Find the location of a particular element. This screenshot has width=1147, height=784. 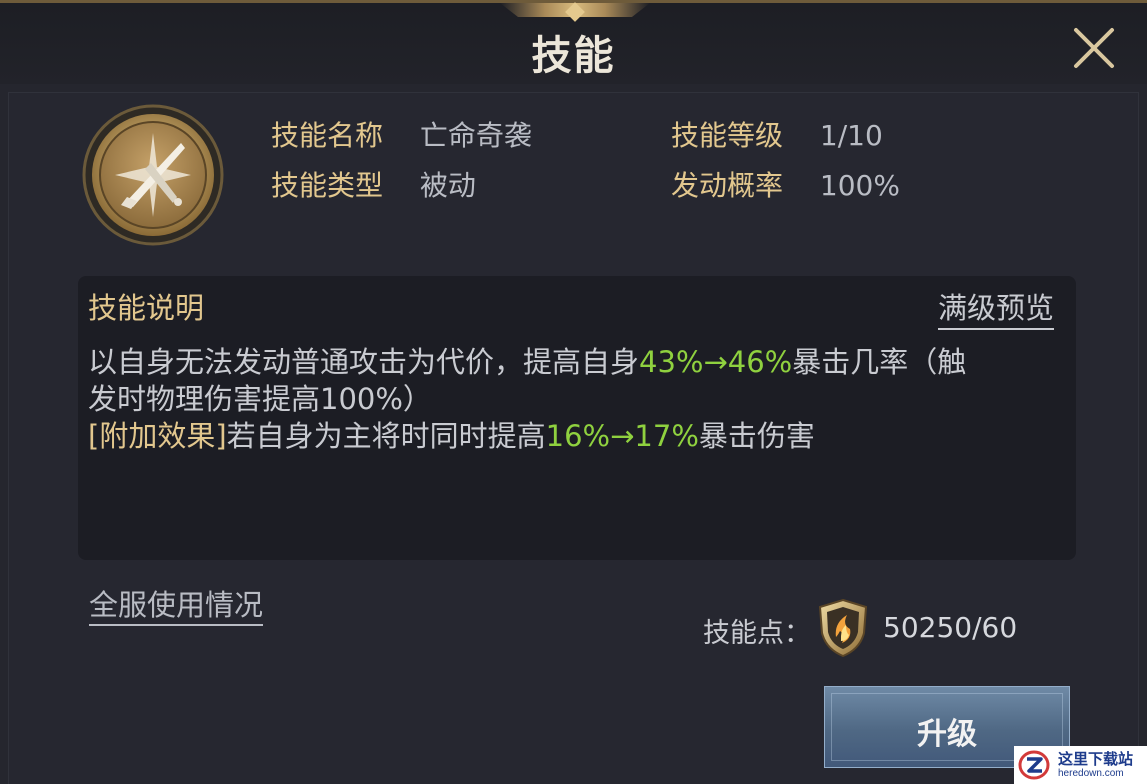

skill-points-label: 技能点： is located at coordinates (757, 633).